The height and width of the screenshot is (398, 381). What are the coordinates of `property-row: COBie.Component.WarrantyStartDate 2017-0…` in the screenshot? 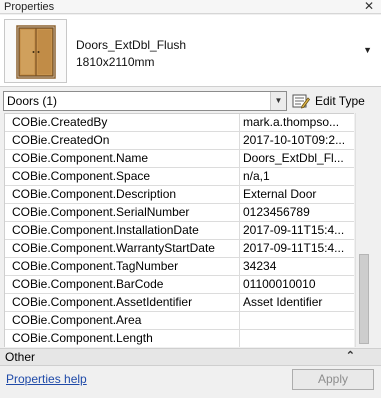 It's located at (179, 249).